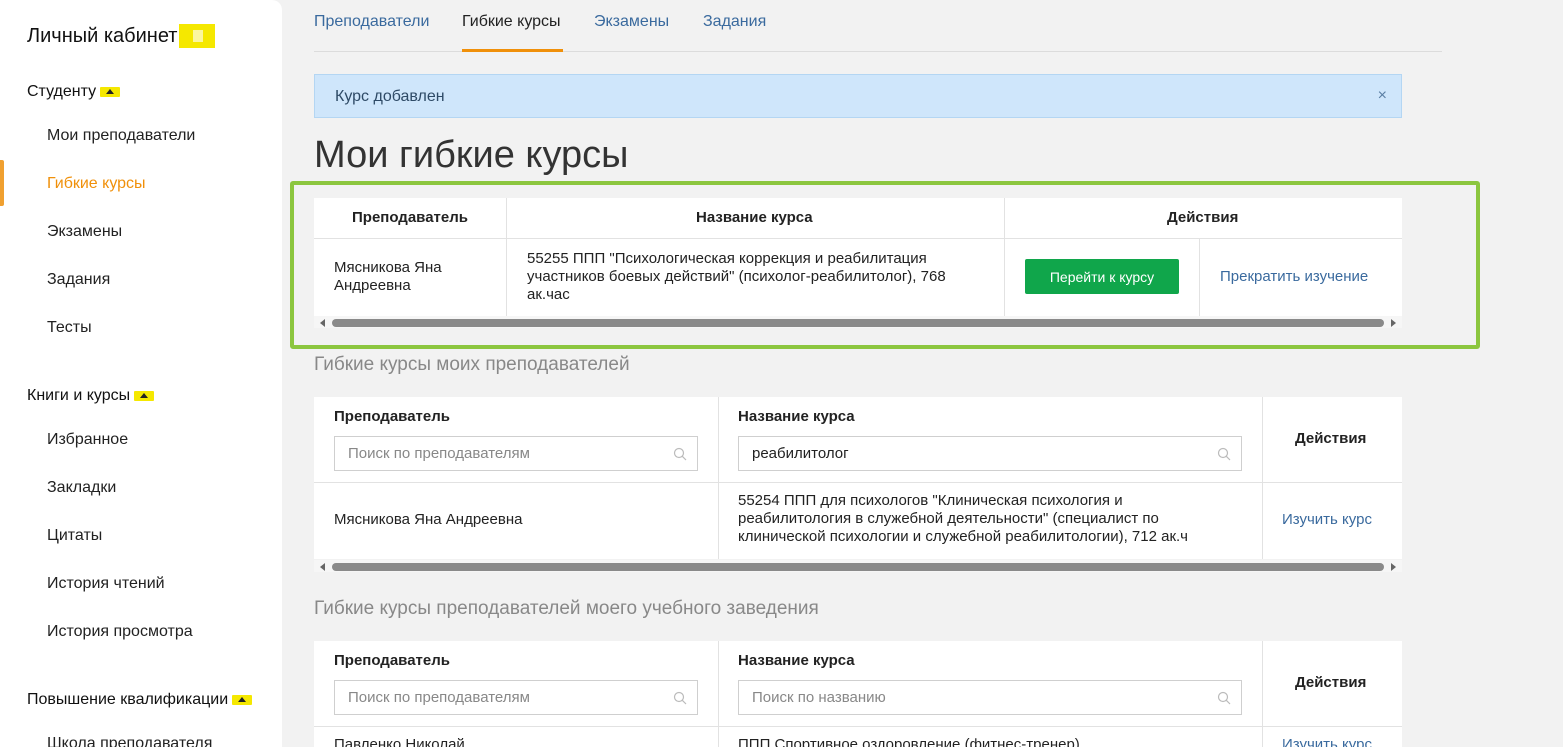 Image resolution: width=1563 pixels, height=747 pixels. Describe the element at coordinates (471, 155) in the screenshot. I see `page-title: Мои гибкие курсы` at that location.